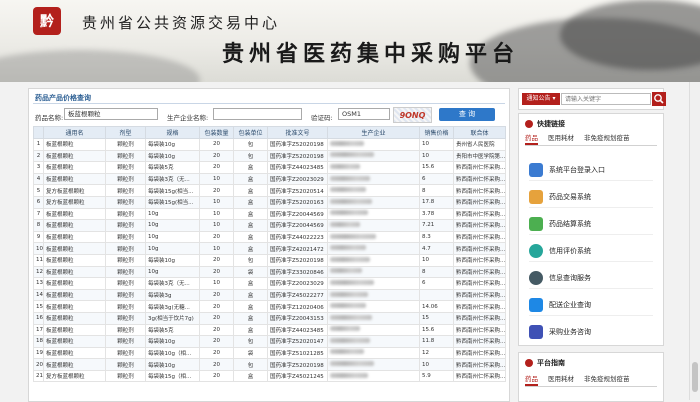  I want to click on captcha-image: 9ONQ, so click(412, 115).